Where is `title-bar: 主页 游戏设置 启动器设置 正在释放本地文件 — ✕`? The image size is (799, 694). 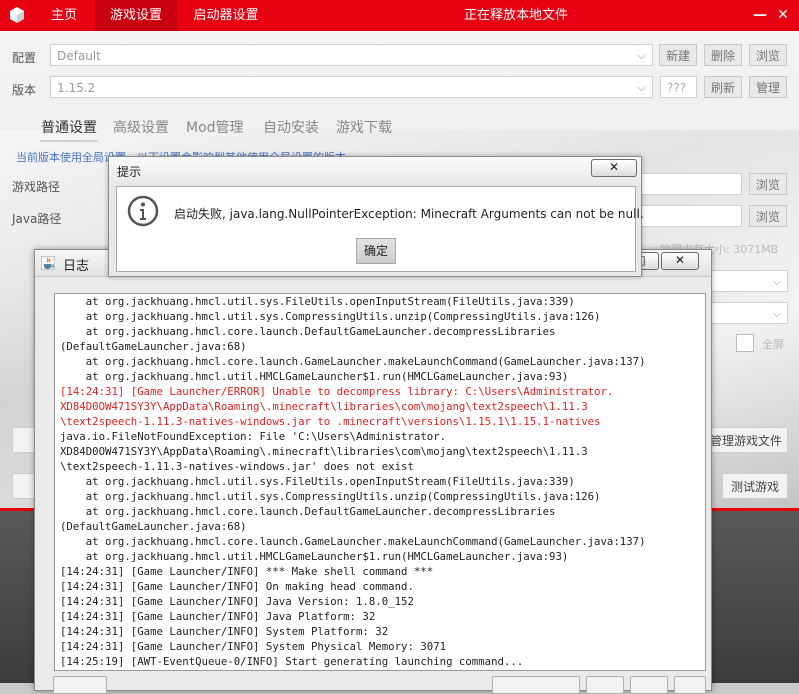 title-bar: 主页 游戏设置 启动器设置 正在释放本地文件 — ✕ is located at coordinates (399, 15).